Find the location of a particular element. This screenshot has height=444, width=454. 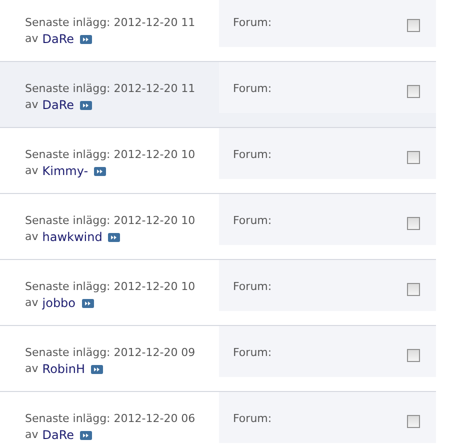

author-link: Kimmy- is located at coordinates (65, 171).